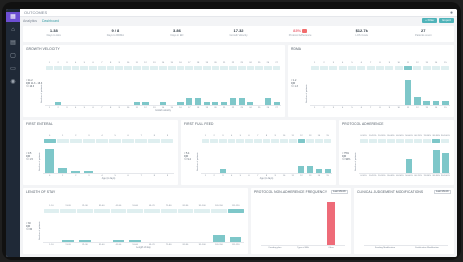 The image size is (463, 262). What do you see at coordinates (29, 227) in the screenshot?
I see `chart-legend: < 30 IQR >= 60` at bounding box center [29, 227].